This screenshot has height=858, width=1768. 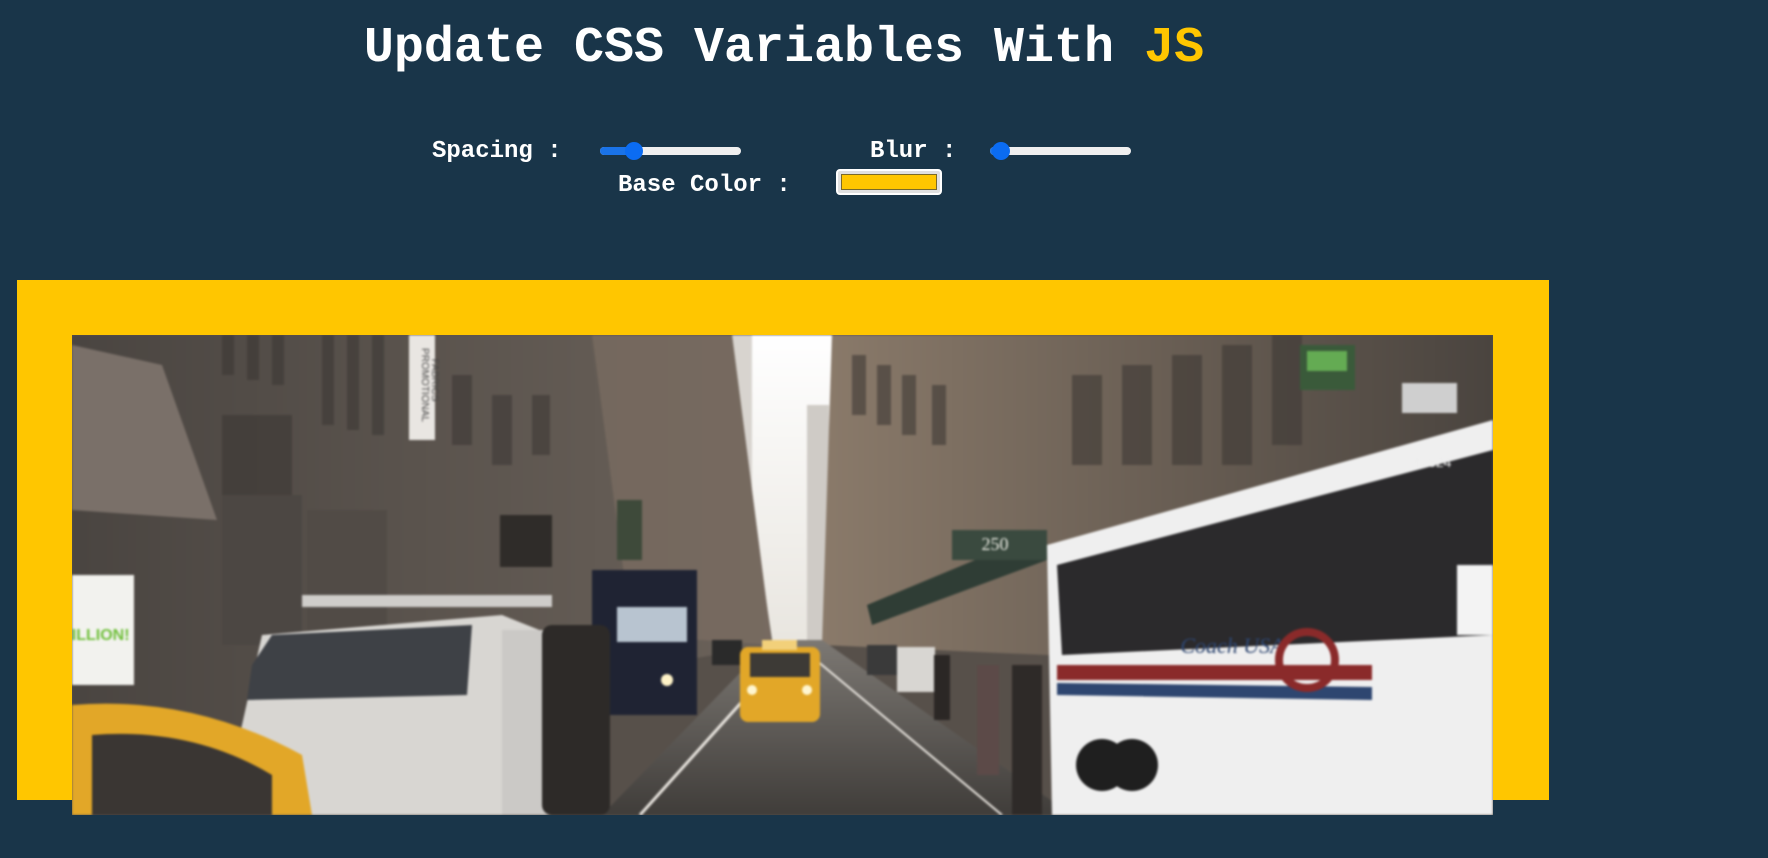 I want to click on fabrics-sign-text: FABRICS, so click(x=434, y=380).